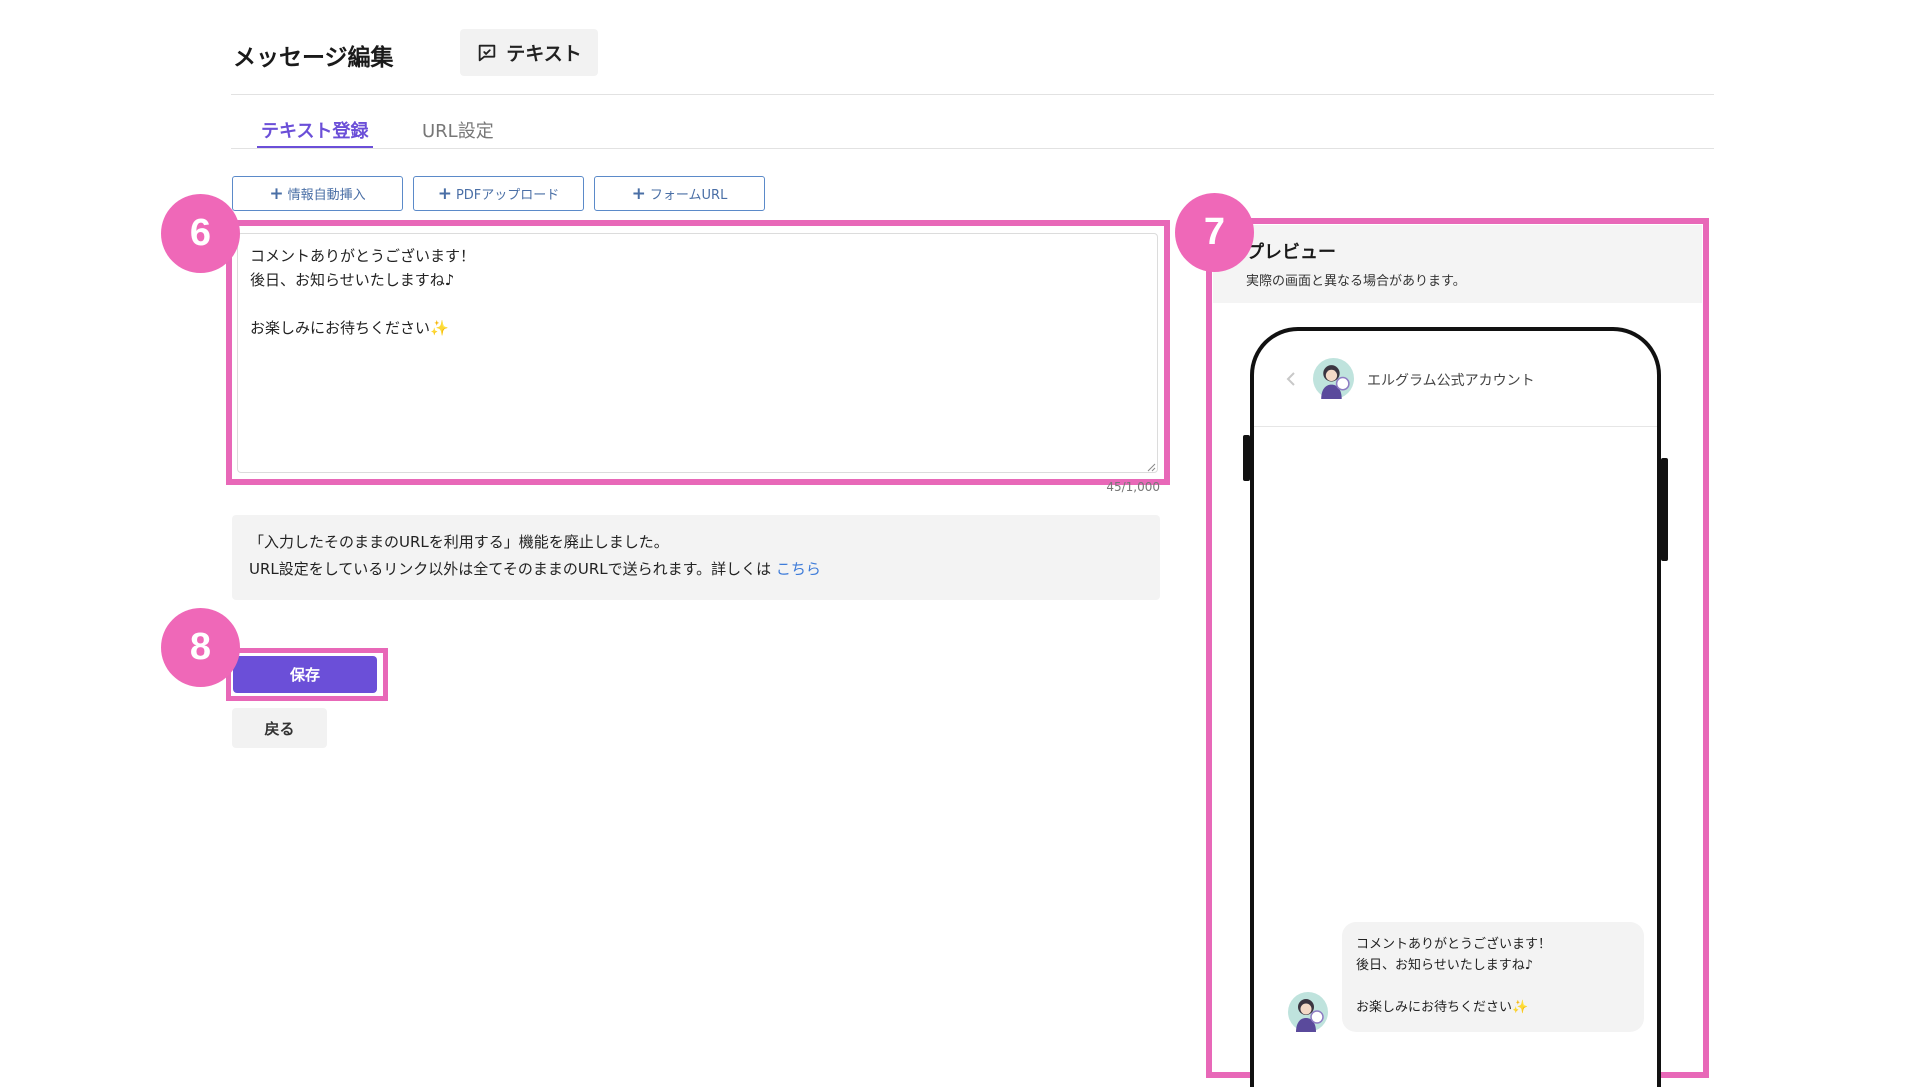  Describe the element at coordinates (458, 130) in the screenshot. I see `tab-url-settings: URL設定` at that location.